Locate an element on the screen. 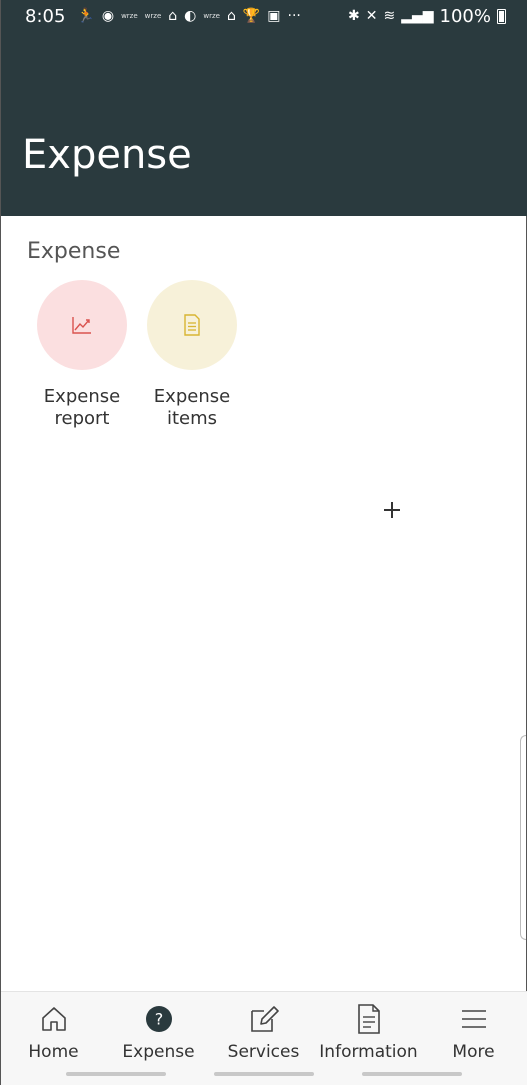 The image size is (527, 1085). home-icon is located at coordinates (54, 1019).